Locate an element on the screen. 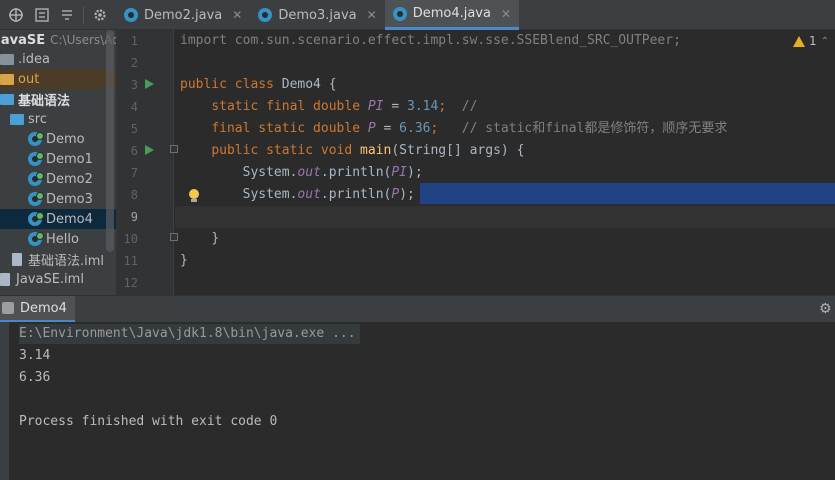 This screenshot has height=480, width=835. editor-tabs: Demo2.java ✕ Demo3.java ✕ Demo4.java ✕ is located at coordinates (318, 15).